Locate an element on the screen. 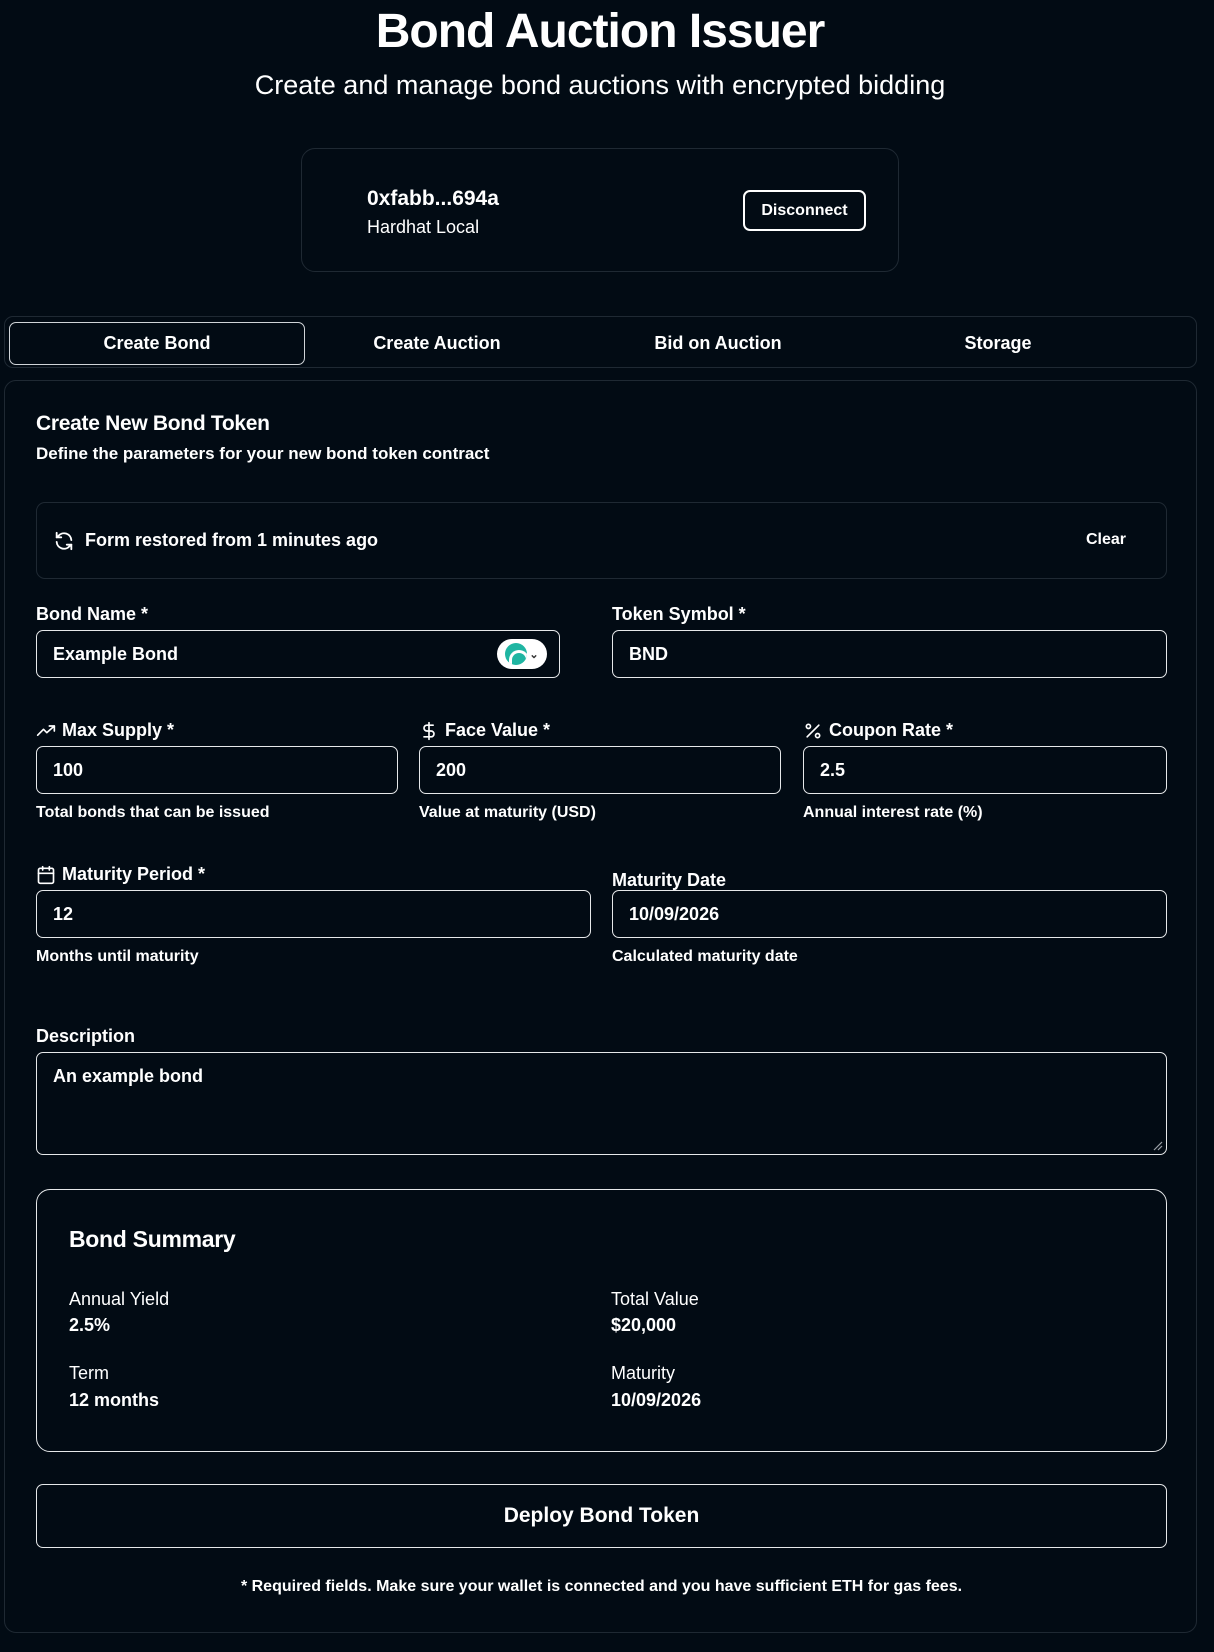 This screenshot has width=1214, height=1652. trending-up-icon is located at coordinates (46, 730).